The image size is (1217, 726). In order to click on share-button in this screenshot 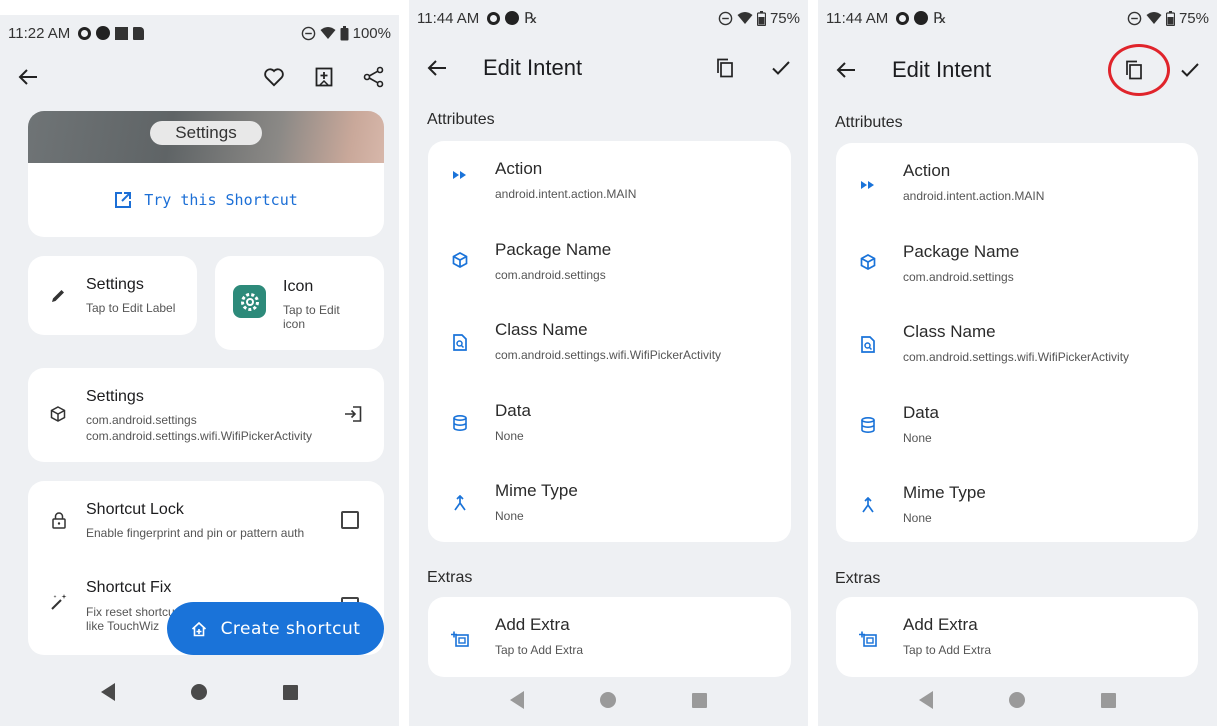, I will do `click(374, 77)`.